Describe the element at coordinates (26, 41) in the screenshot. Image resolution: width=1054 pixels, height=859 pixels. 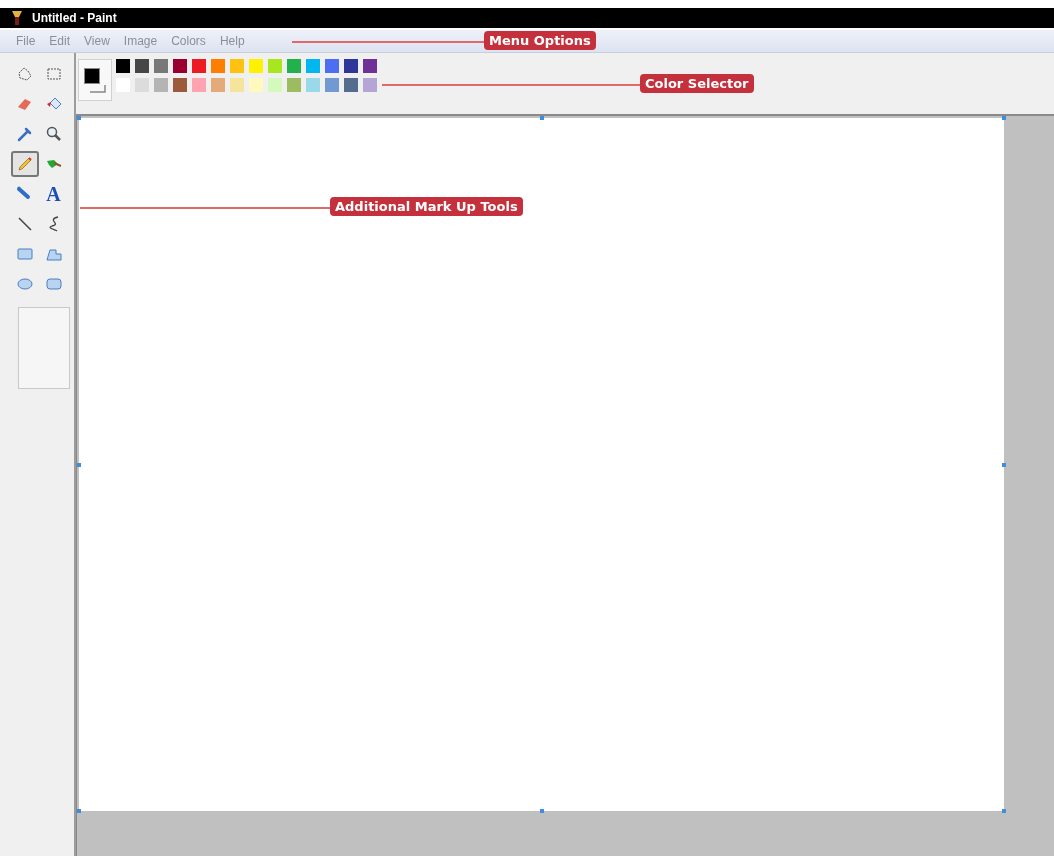
I see `menu-item: File` at that location.